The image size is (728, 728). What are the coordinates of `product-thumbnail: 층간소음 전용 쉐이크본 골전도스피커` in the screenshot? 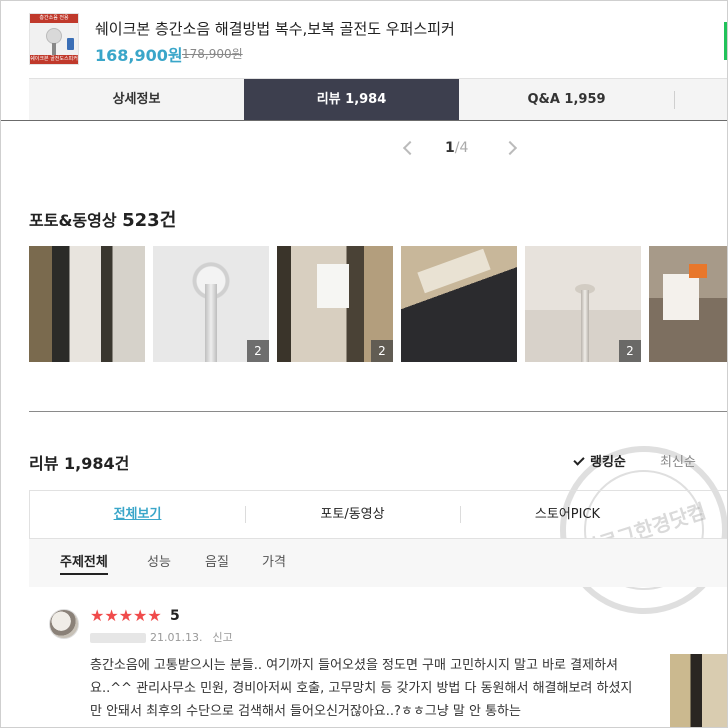 It's located at (54, 39).